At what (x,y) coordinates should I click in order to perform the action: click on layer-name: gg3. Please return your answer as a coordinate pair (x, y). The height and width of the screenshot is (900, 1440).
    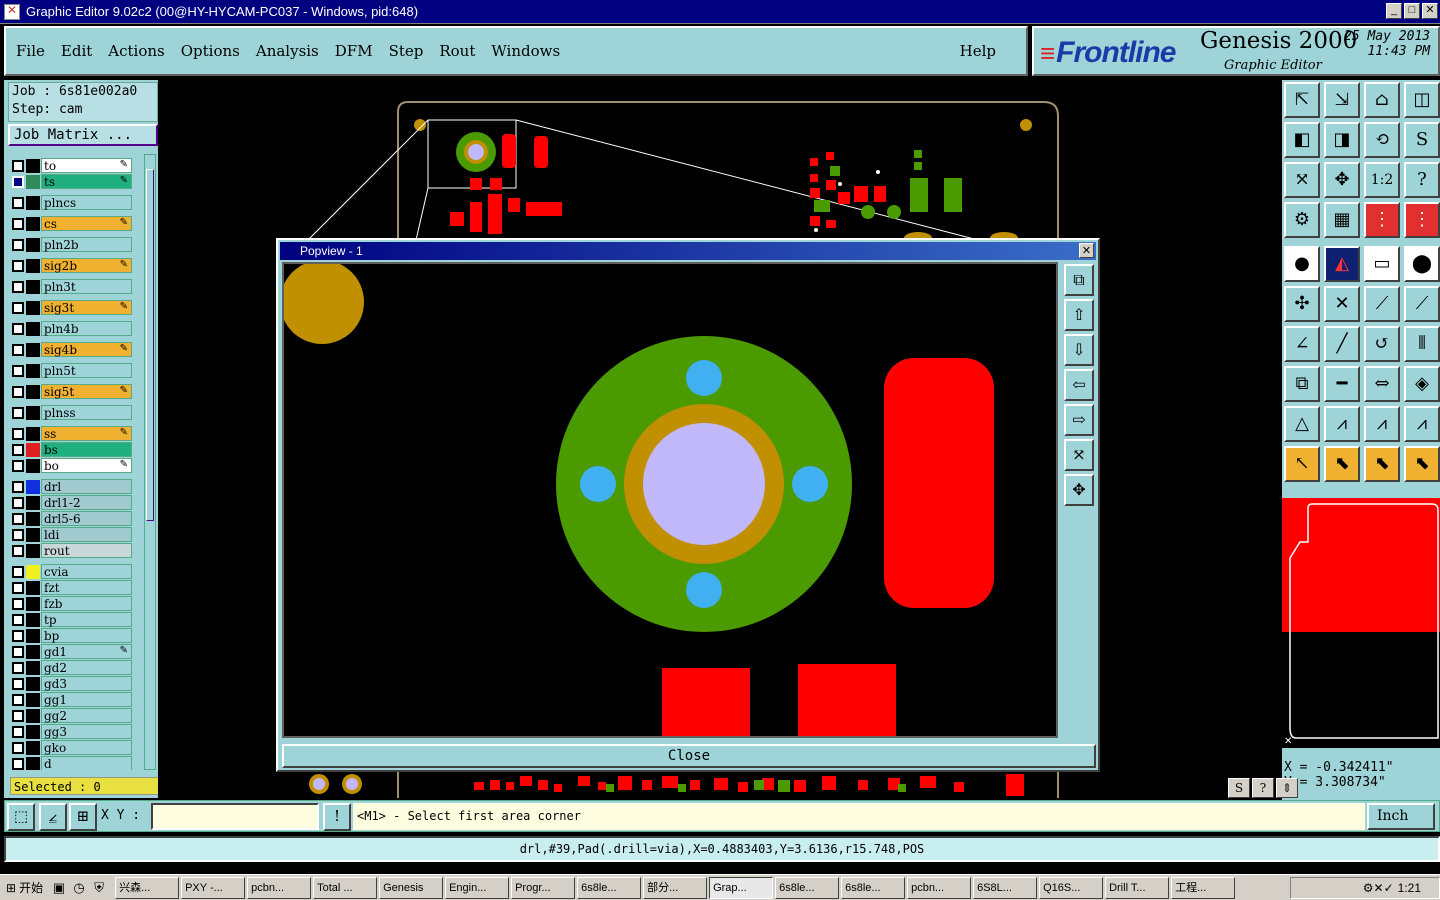
    Looking at the image, I should click on (86, 731).